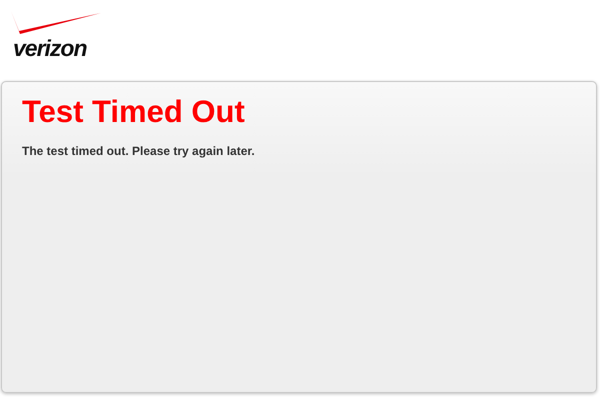  Describe the element at coordinates (134, 112) in the screenshot. I see `result-title: Test Timed Out` at that location.